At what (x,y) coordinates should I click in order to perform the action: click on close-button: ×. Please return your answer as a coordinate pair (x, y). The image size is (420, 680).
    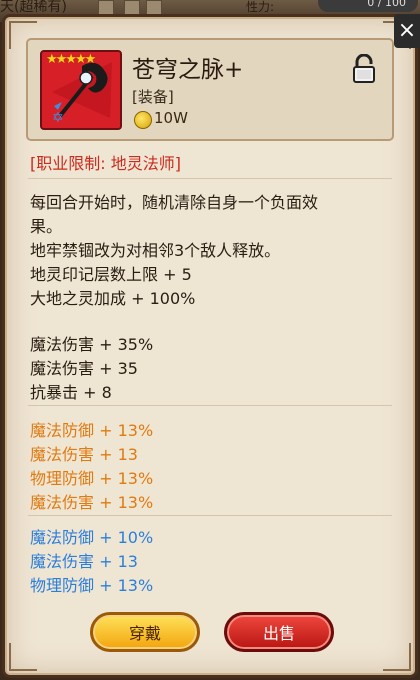
    Looking at the image, I should click on (407, 31).